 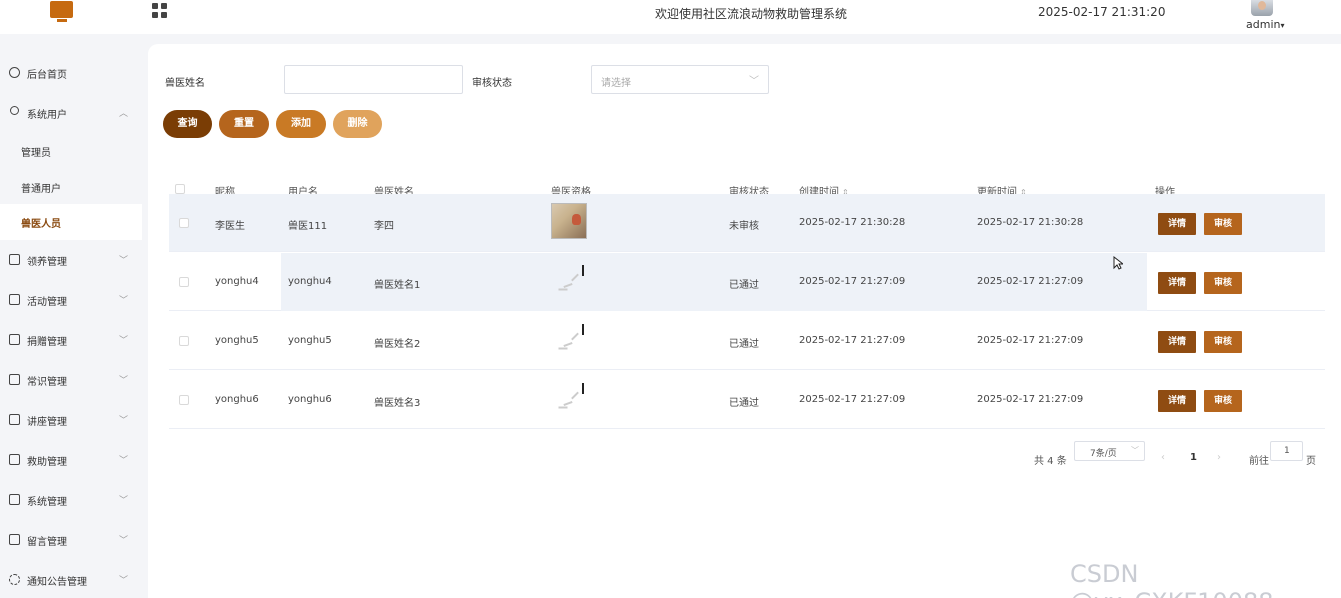 I want to click on select-all-checkbox, so click(x=180, y=189).